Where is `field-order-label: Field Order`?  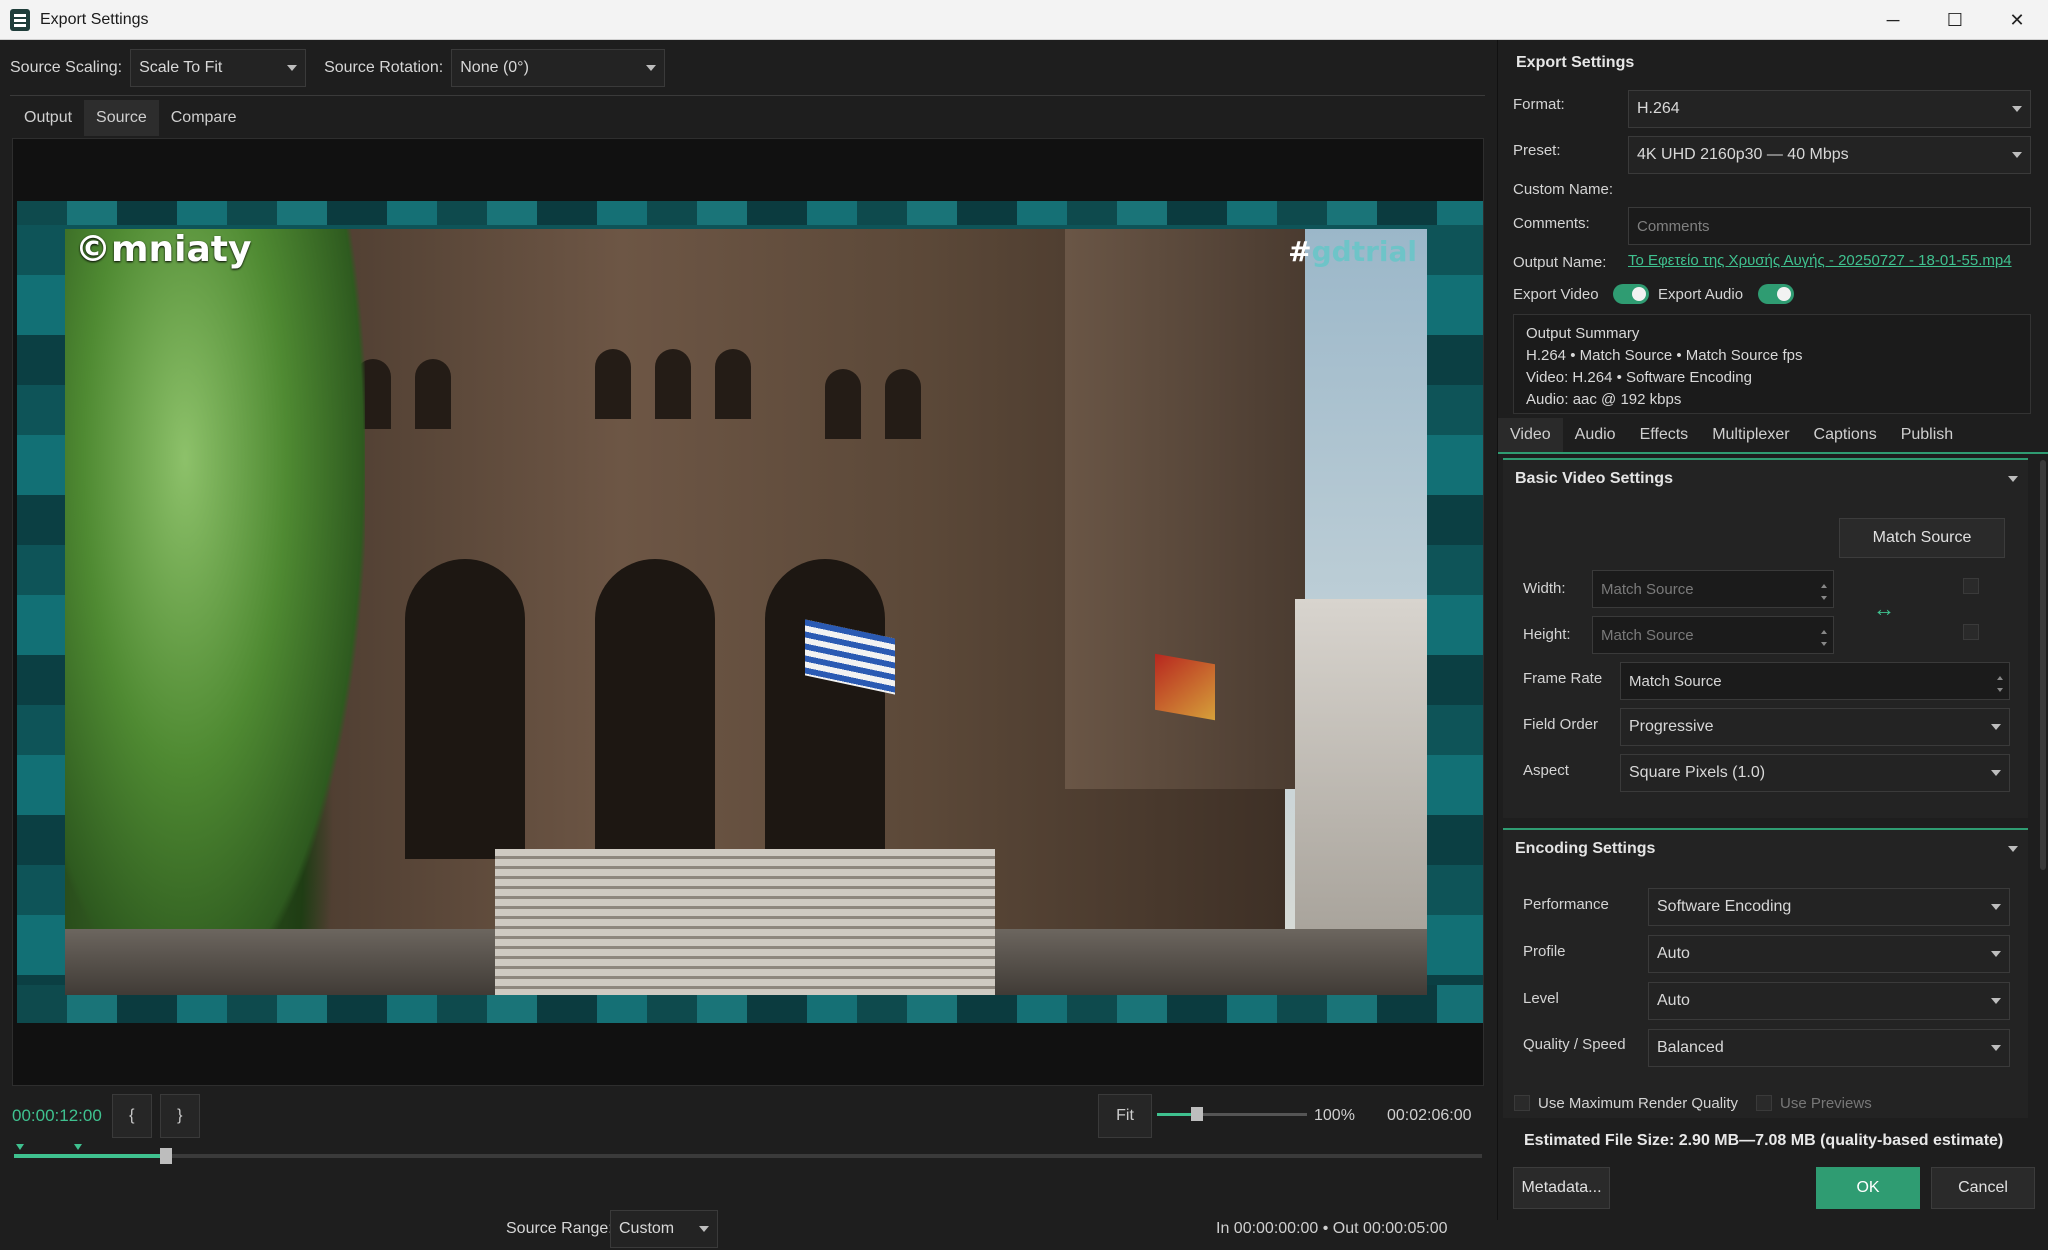 field-order-label: Field Order is located at coordinates (1561, 724).